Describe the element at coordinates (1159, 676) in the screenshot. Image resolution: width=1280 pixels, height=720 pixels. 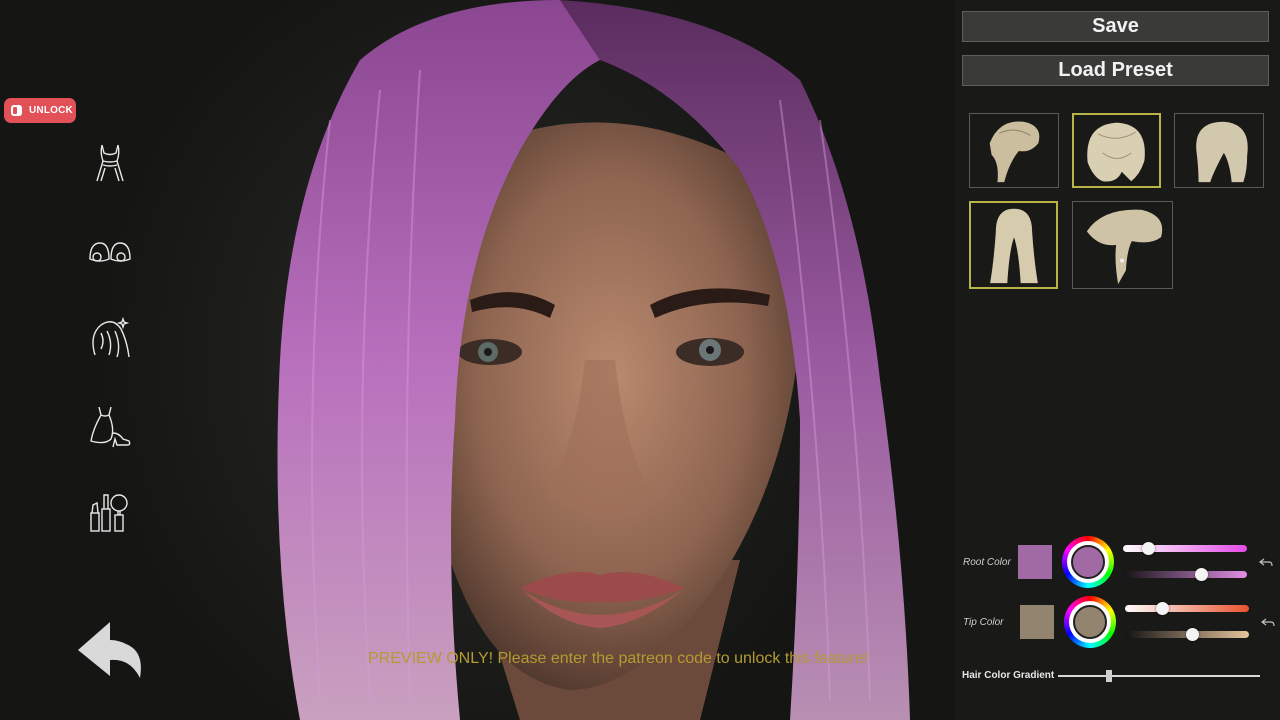
I see `hair-gradient-slider` at that location.